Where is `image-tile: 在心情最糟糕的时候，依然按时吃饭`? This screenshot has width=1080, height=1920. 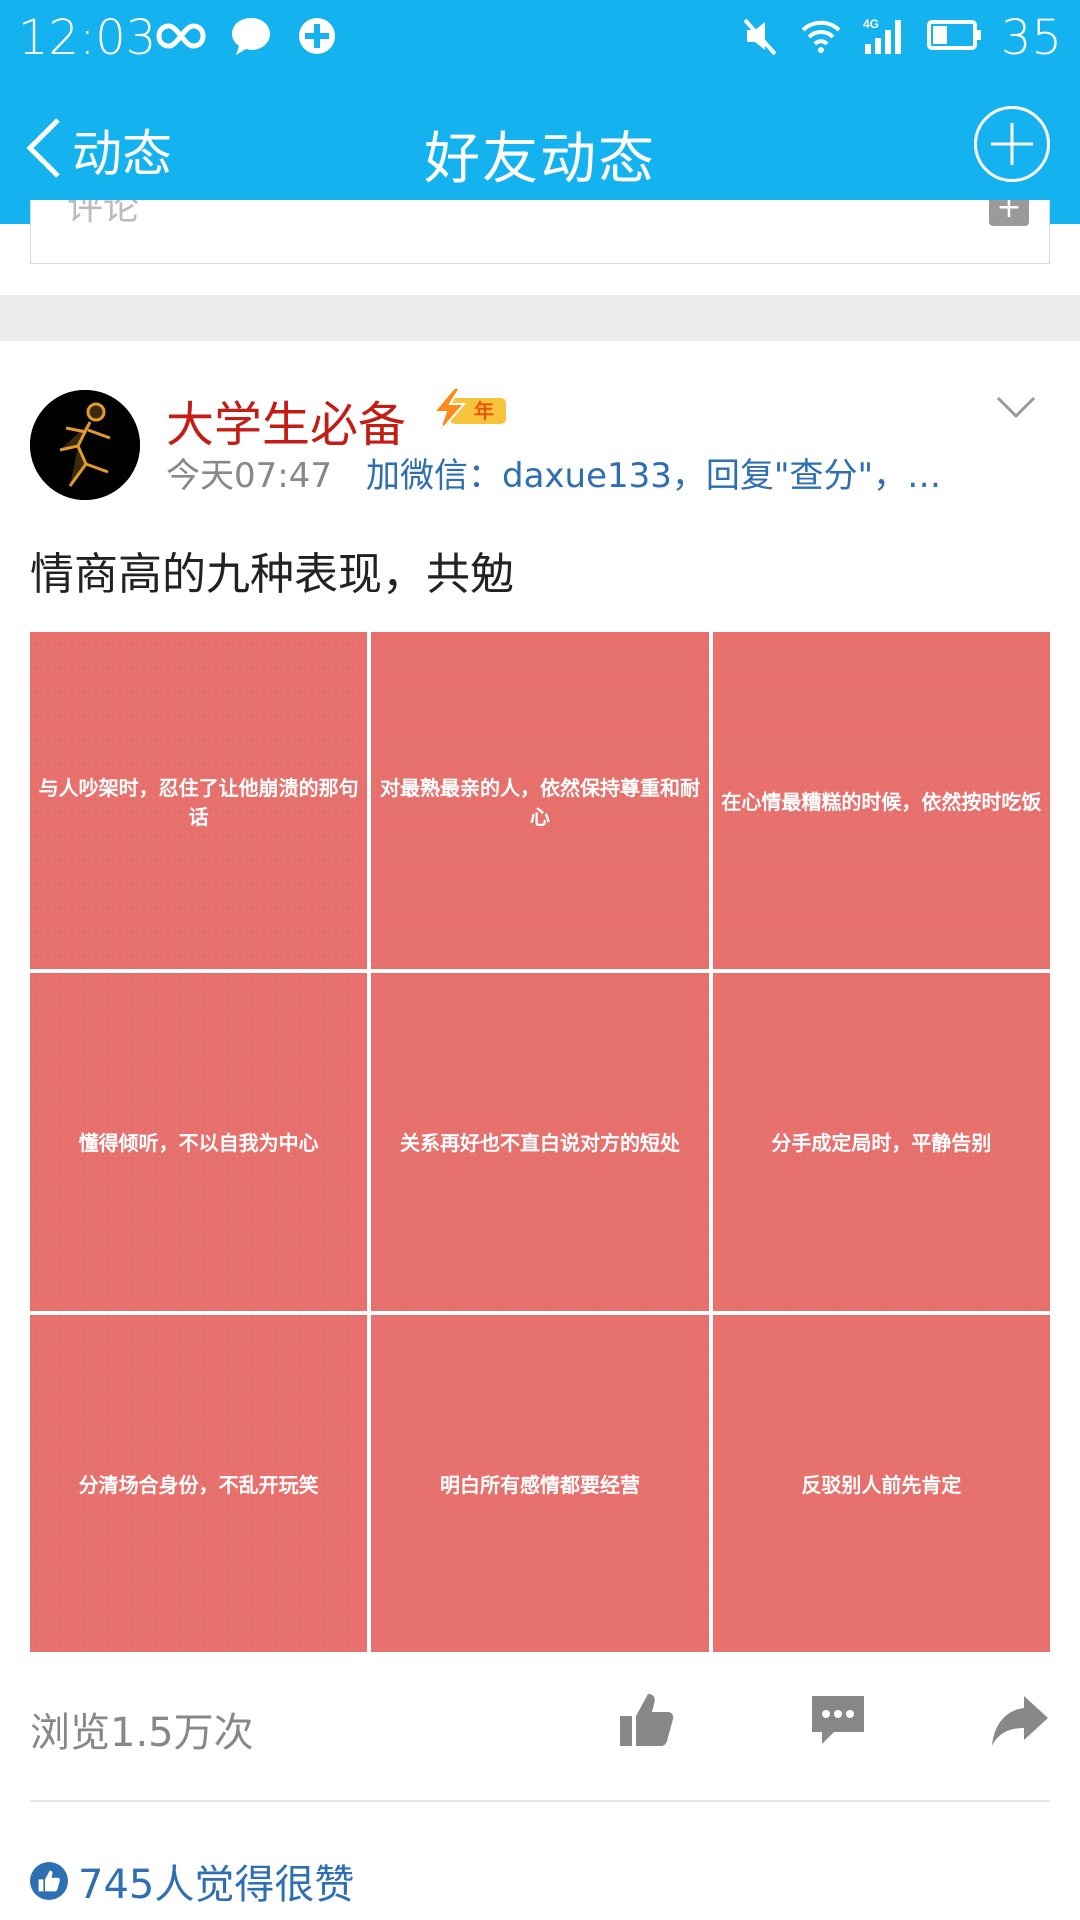
image-tile: 在心情最糟糕的时候，依然按时吃饭 is located at coordinates (881, 801).